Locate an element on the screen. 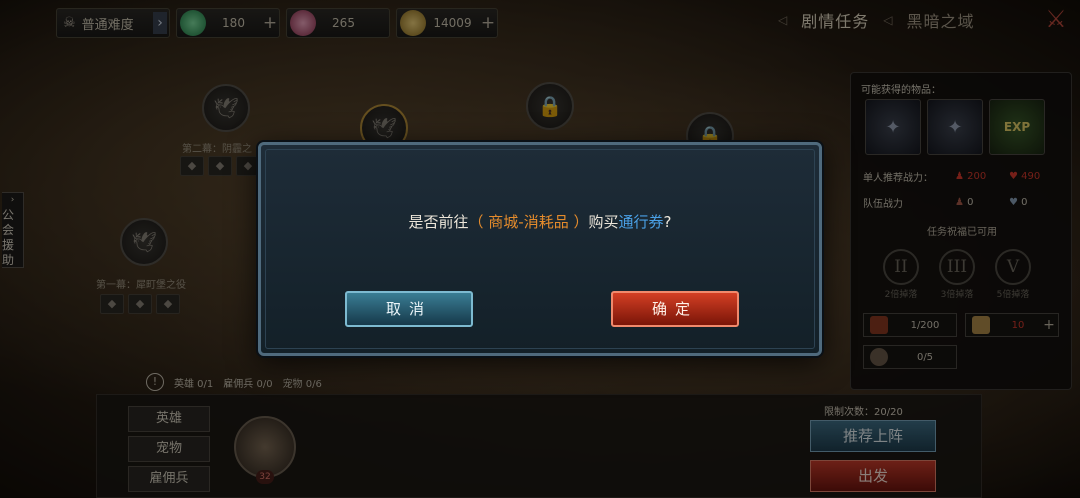  confirm-button: 确定 is located at coordinates (675, 309).